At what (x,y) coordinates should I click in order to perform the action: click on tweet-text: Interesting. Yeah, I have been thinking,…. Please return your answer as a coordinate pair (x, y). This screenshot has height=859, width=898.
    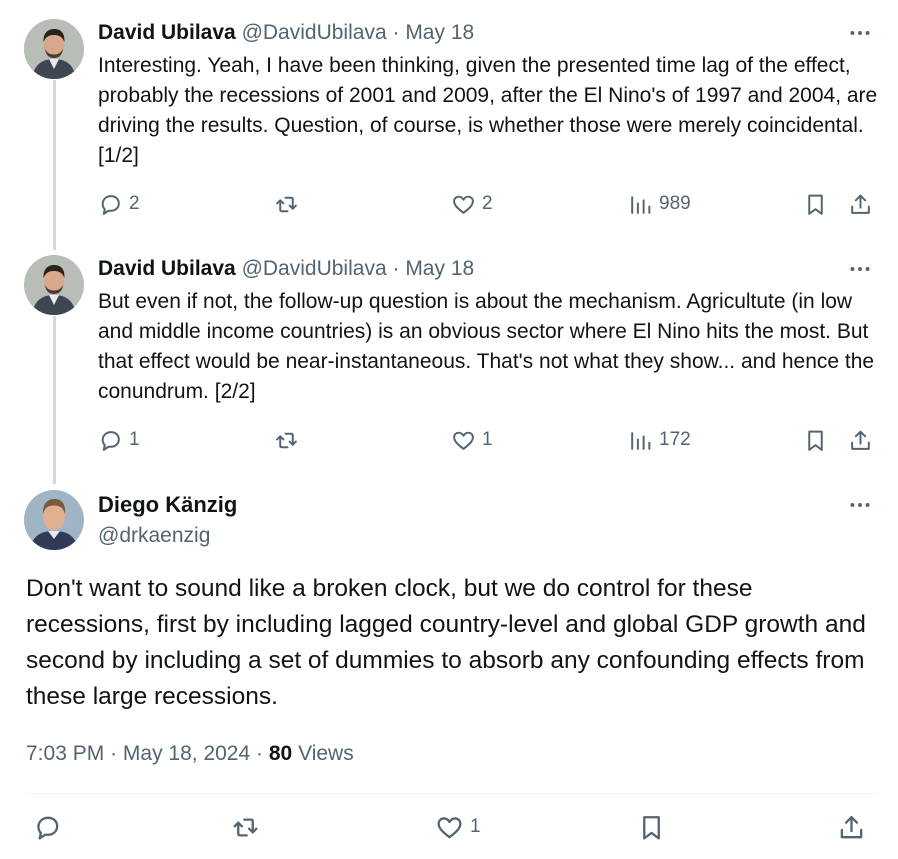
    Looking at the image, I should click on (488, 110).